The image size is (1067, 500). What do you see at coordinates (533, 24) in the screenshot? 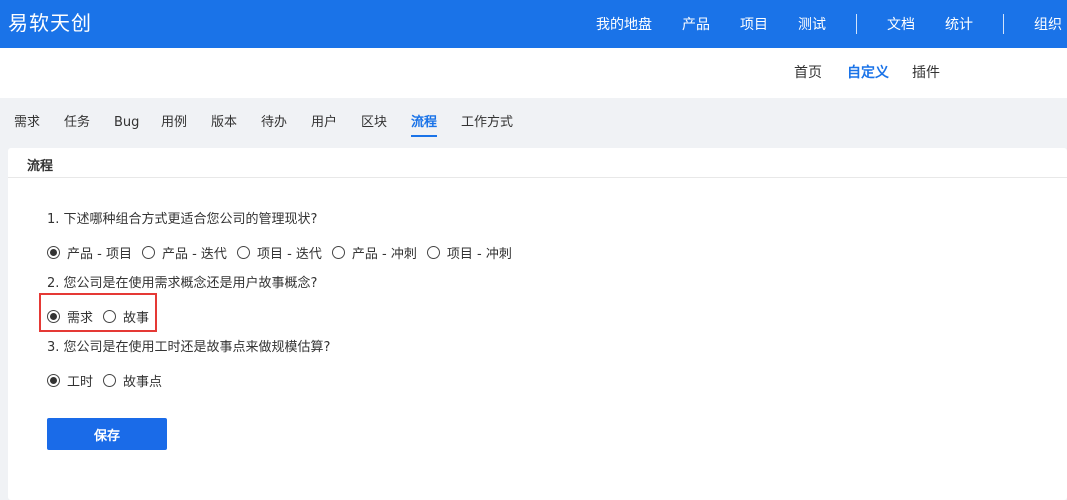
I see `top-bar: 易软天创 我的地盘 产品 项目 测试 文档 统计 组织` at bounding box center [533, 24].